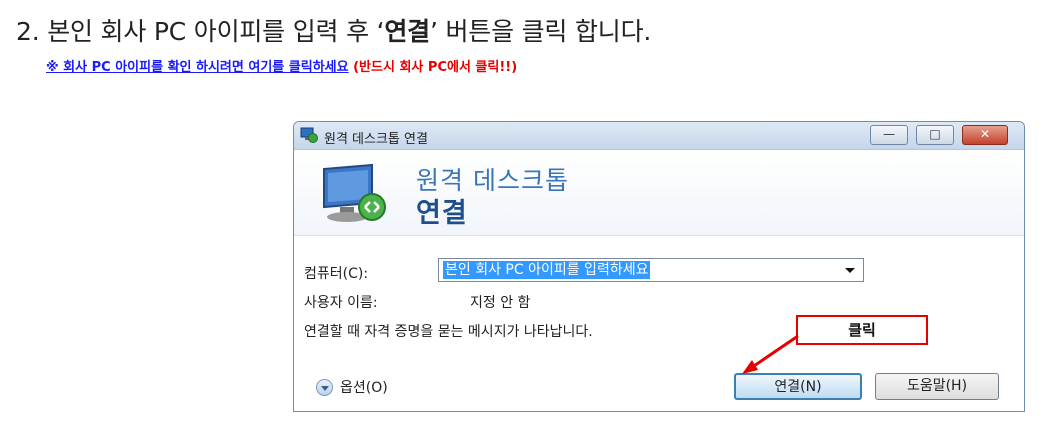 Image resolution: width=1061 pixels, height=443 pixels. What do you see at coordinates (540, 31) in the screenshot?
I see `step-text-end: ’ 버튼을 클릭 합니다.` at bounding box center [540, 31].